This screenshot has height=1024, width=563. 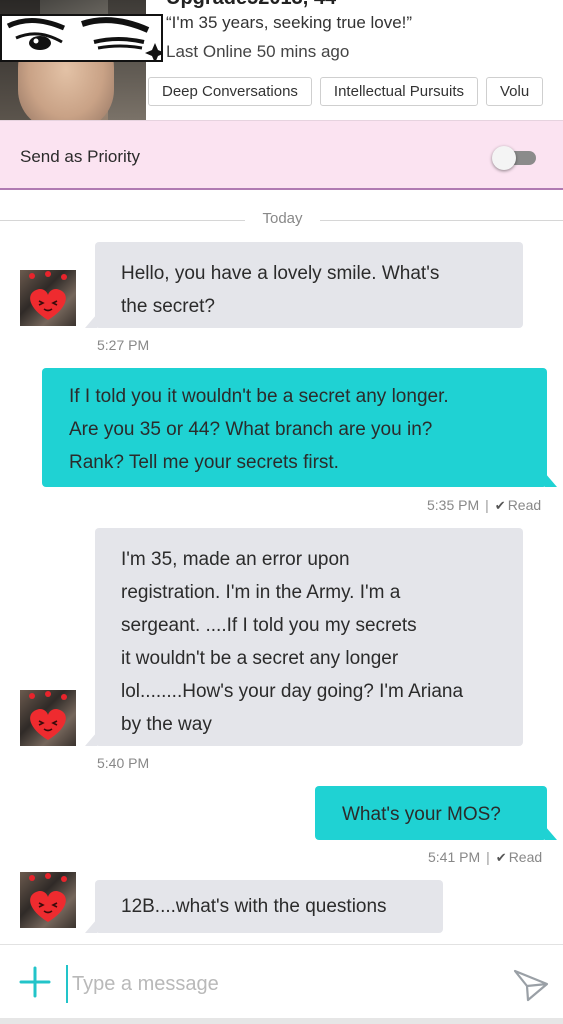 What do you see at coordinates (123, 763) in the screenshot?
I see `message-time: 5:40 PM` at bounding box center [123, 763].